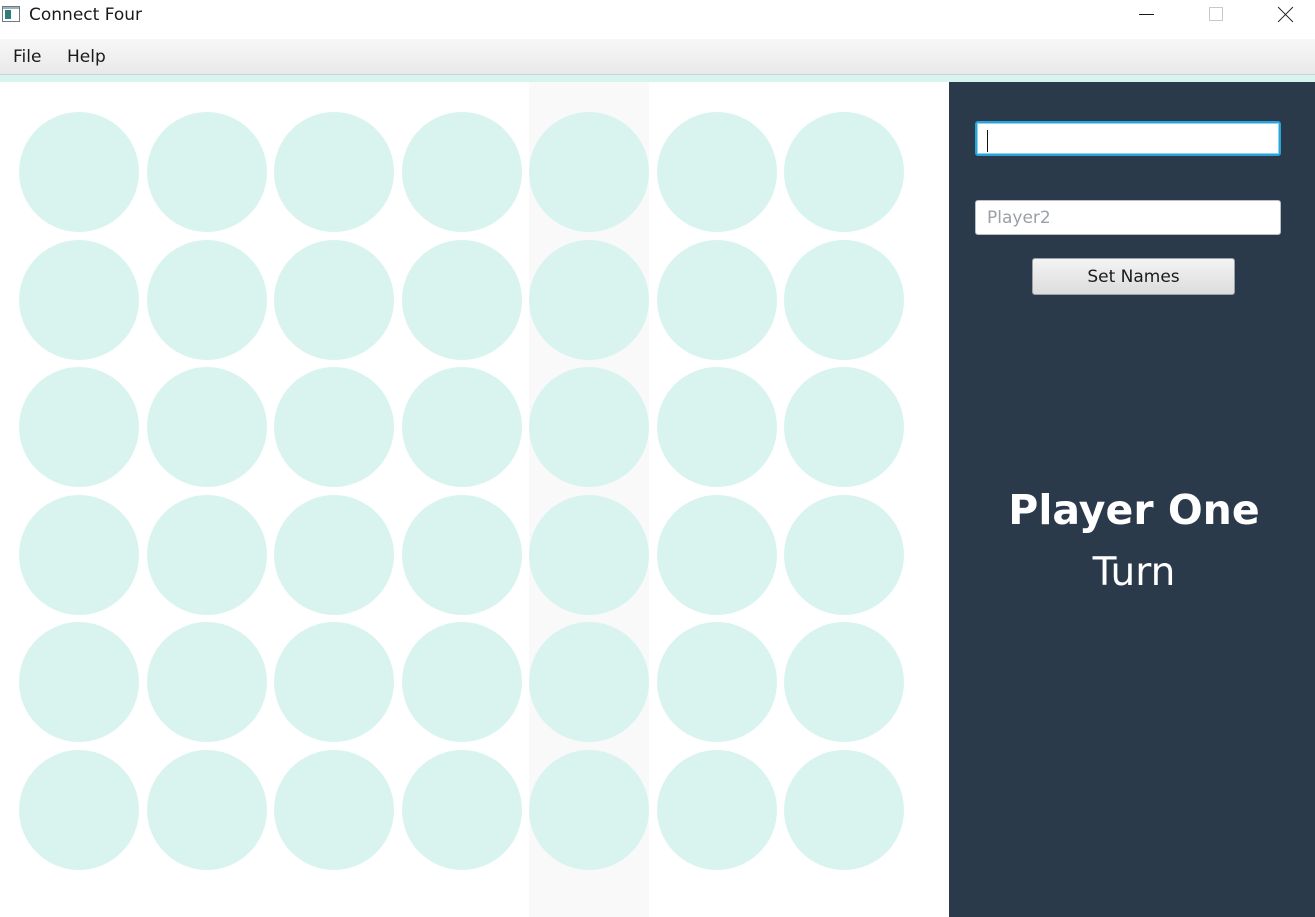 This screenshot has width=1315, height=917. What do you see at coordinates (86, 15) in the screenshot?
I see `window-title: Connect Four` at bounding box center [86, 15].